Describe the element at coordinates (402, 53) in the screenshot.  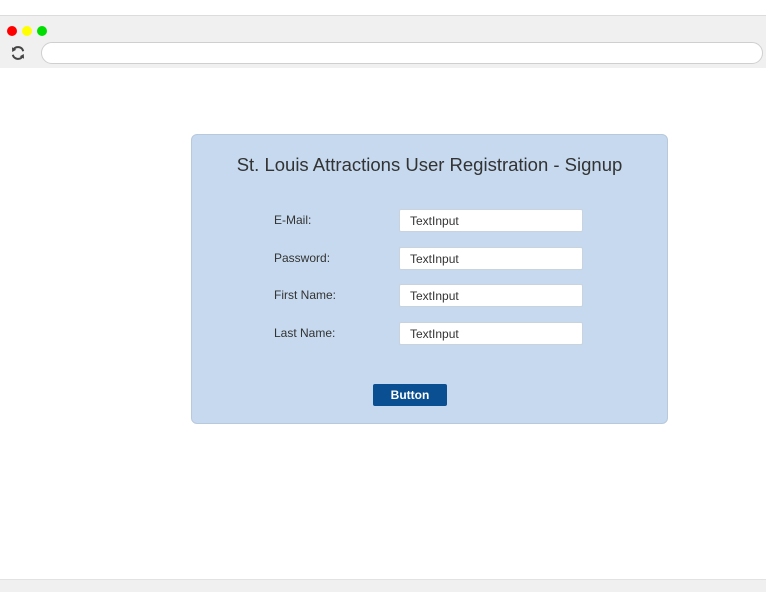
I see `address-bar` at that location.